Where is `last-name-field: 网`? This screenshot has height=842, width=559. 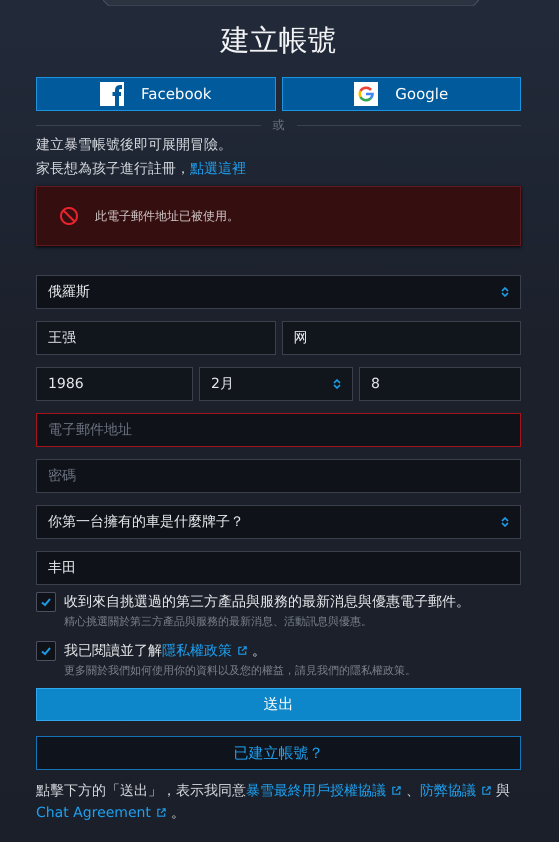 last-name-field: 网 is located at coordinates (401, 338).